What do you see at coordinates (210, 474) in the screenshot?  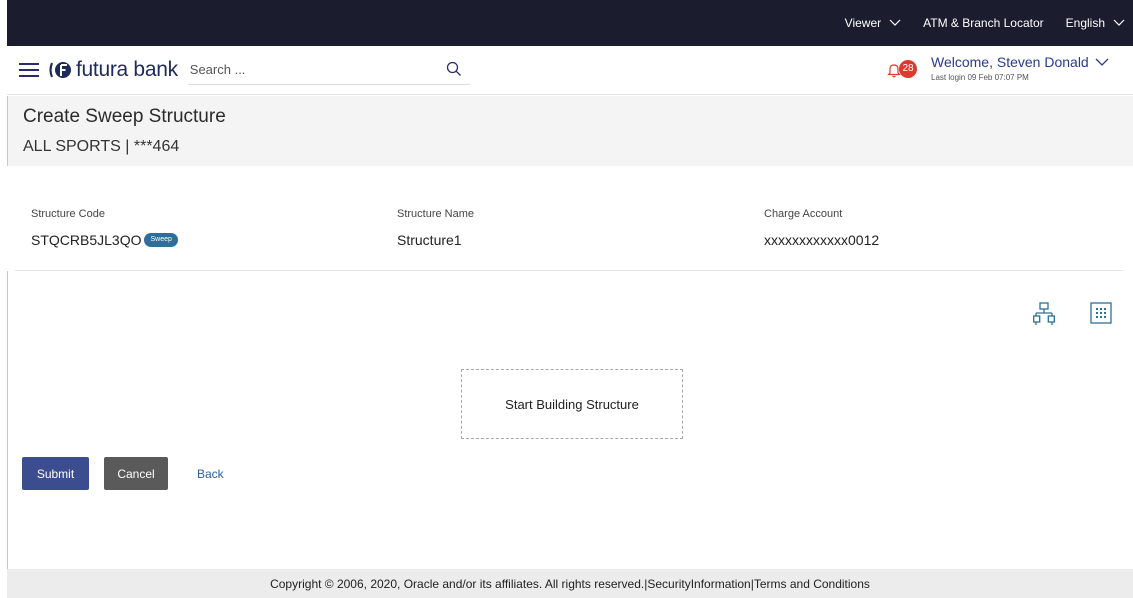 I see `back-link: Back` at bounding box center [210, 474].